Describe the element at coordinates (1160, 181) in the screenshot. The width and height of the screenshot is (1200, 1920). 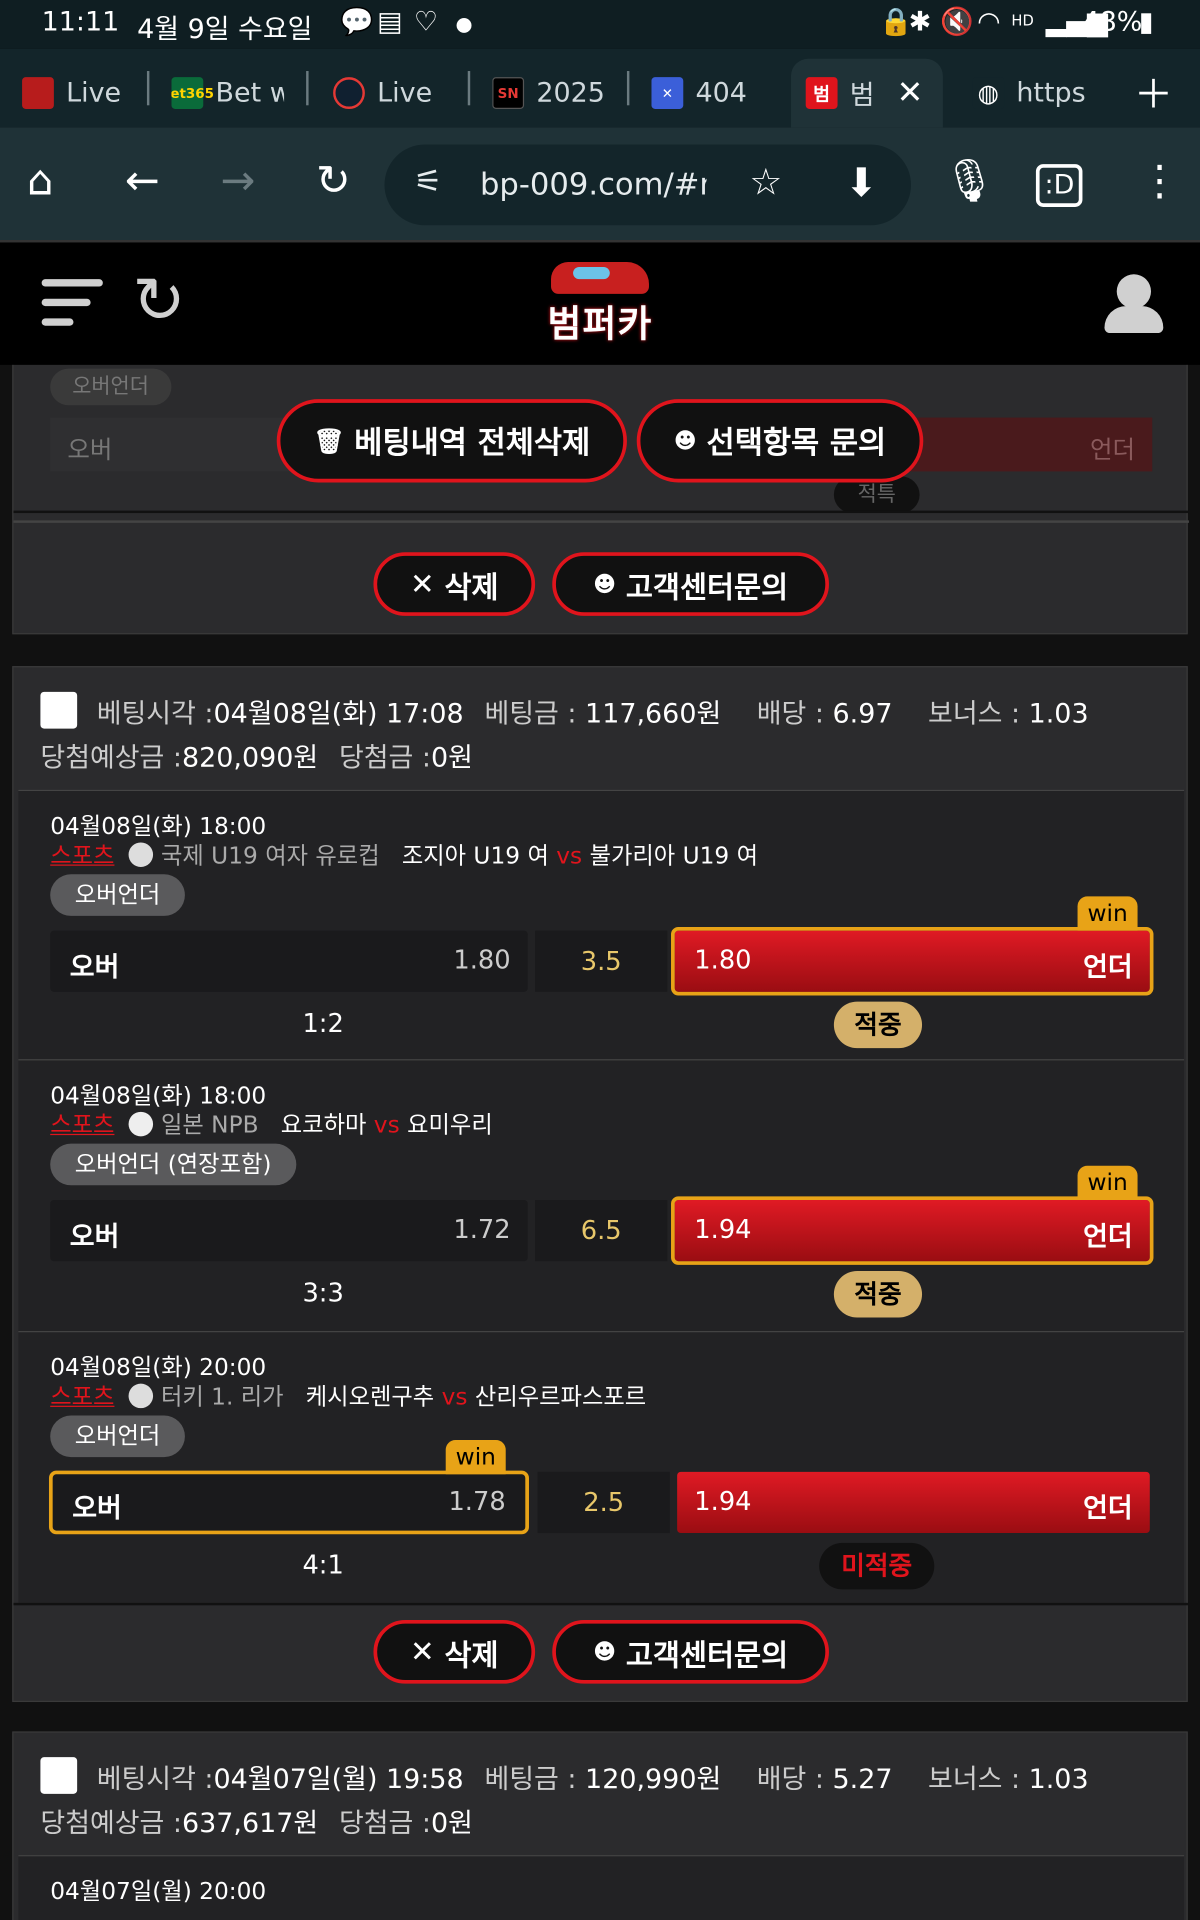
I see `more-menu-icon: ⋮` at that location.